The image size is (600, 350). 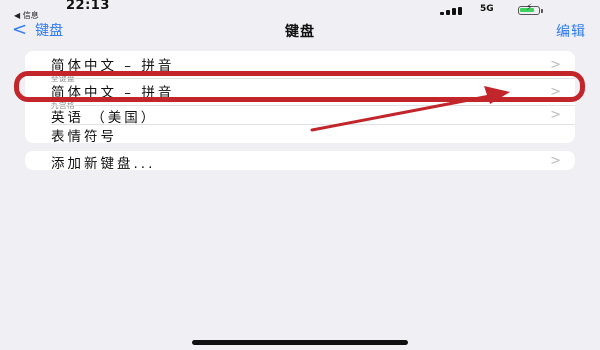 I want to click on page-title: 键盘, so click(x=300, y=32).